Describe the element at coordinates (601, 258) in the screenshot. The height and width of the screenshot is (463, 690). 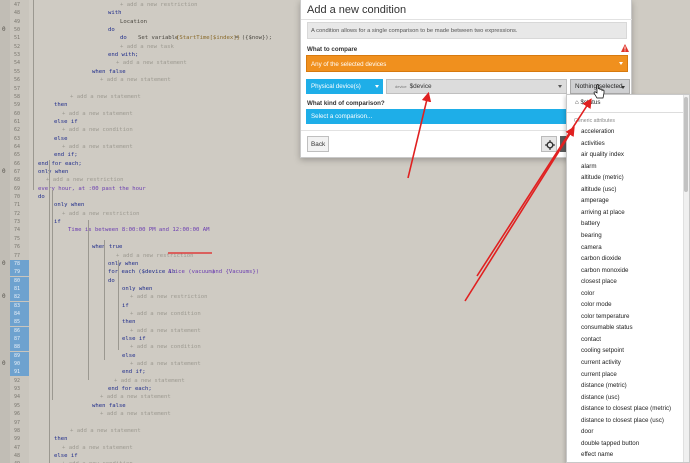
I see `attribute-option: carbon dioxide` at that location.